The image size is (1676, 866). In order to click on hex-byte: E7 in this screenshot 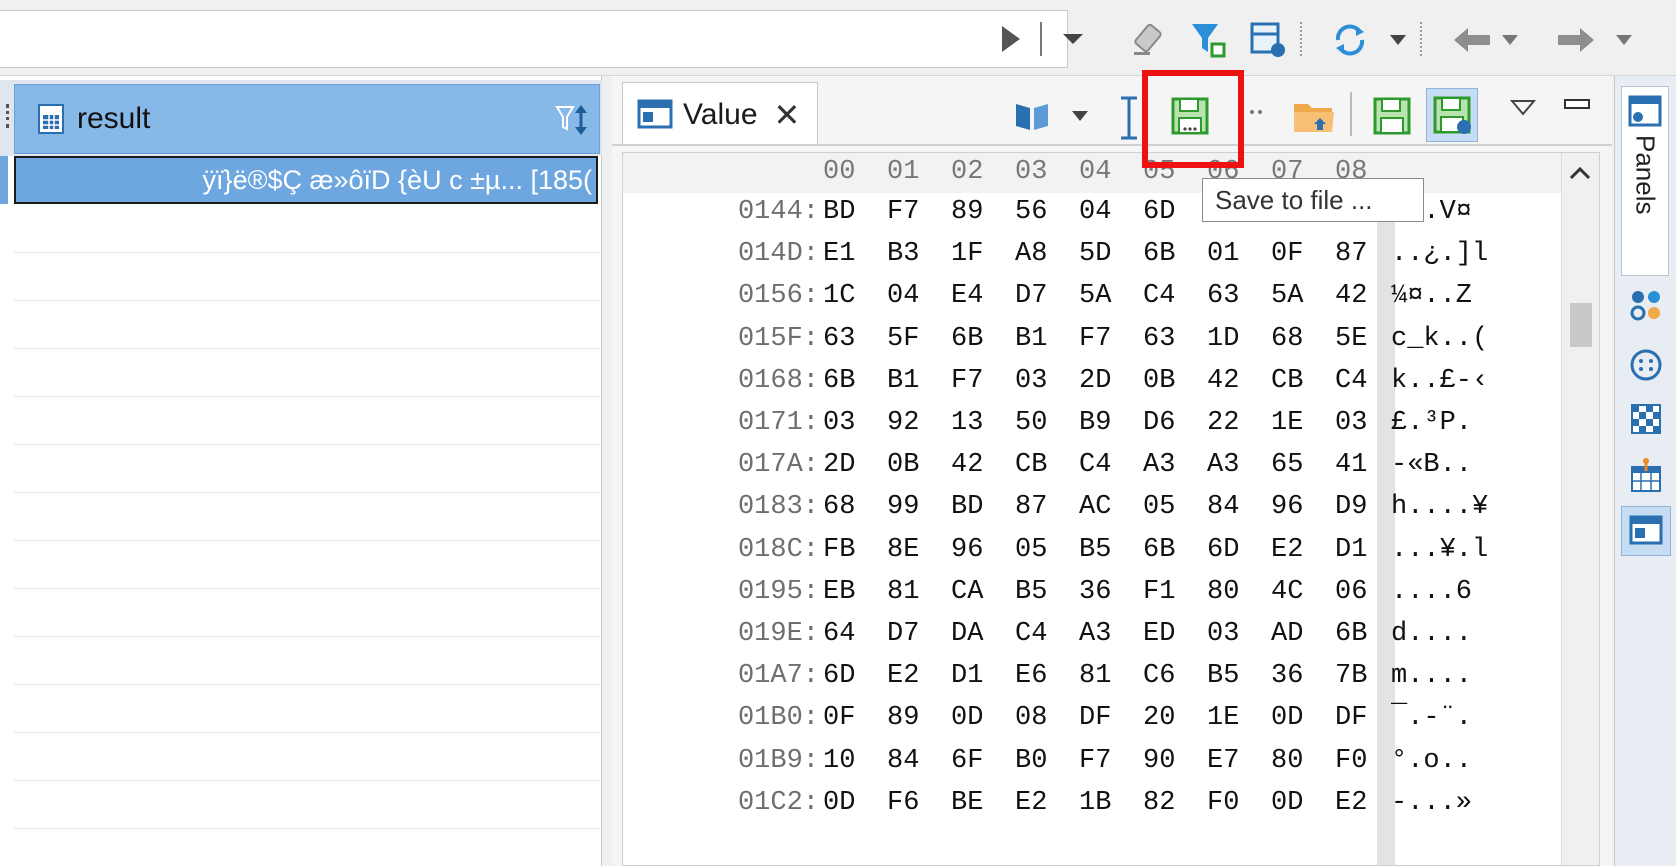, I will do `click(1223, 761)`.